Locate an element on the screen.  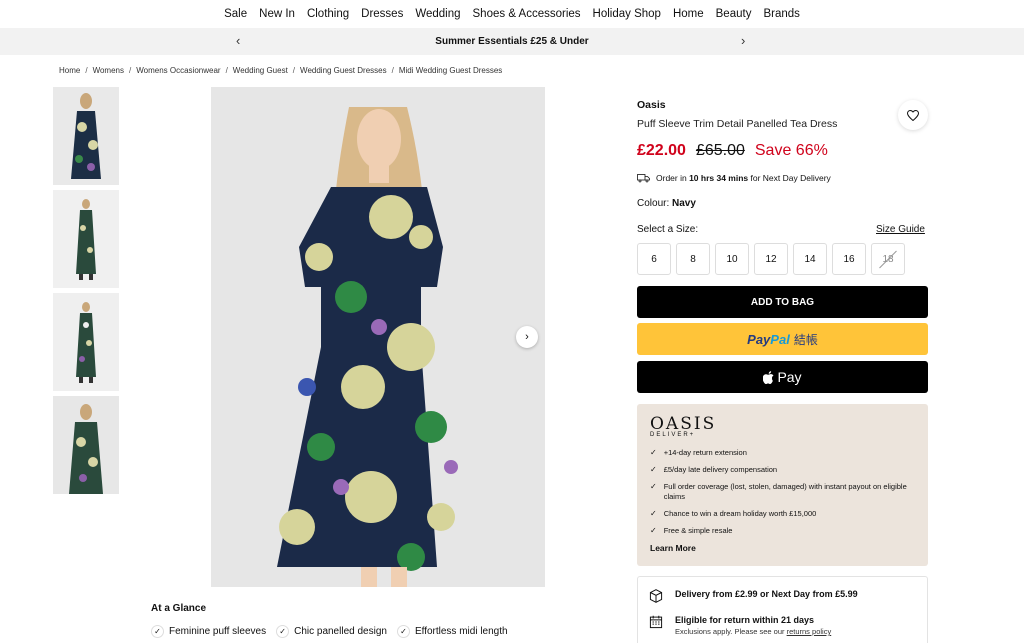
nav-holiday-shop: Holiday Shop is located at coordinates (627, 14).